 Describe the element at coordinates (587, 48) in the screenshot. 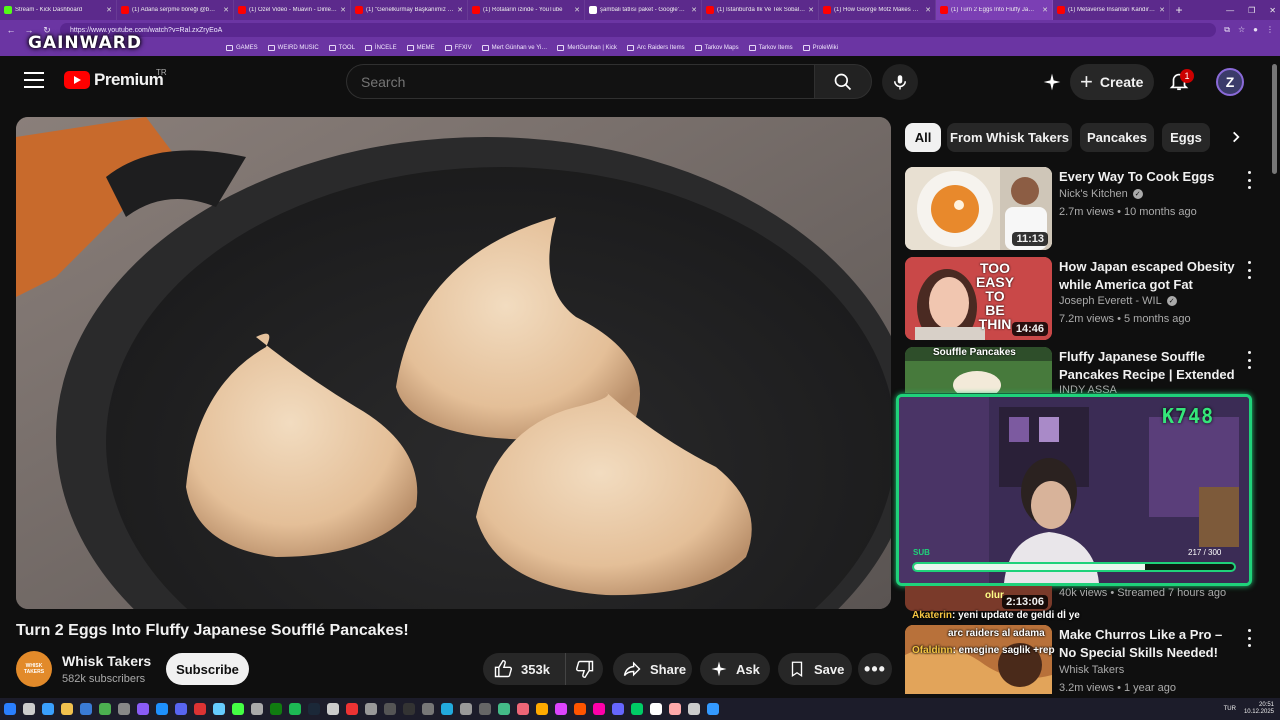

I see `bookmark-item: MertGunhan | Kick` at that location.